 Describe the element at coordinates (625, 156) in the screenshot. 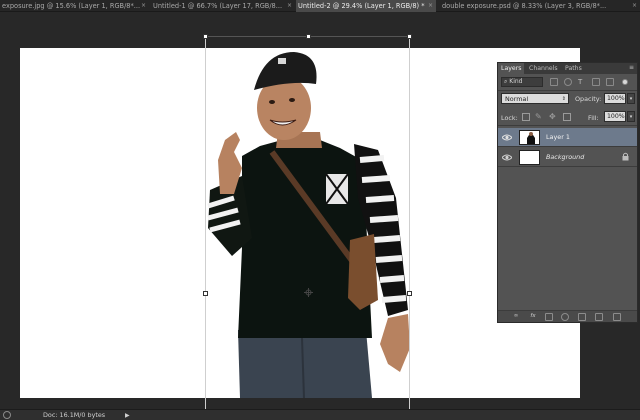

I see `lock-icon` at that location.